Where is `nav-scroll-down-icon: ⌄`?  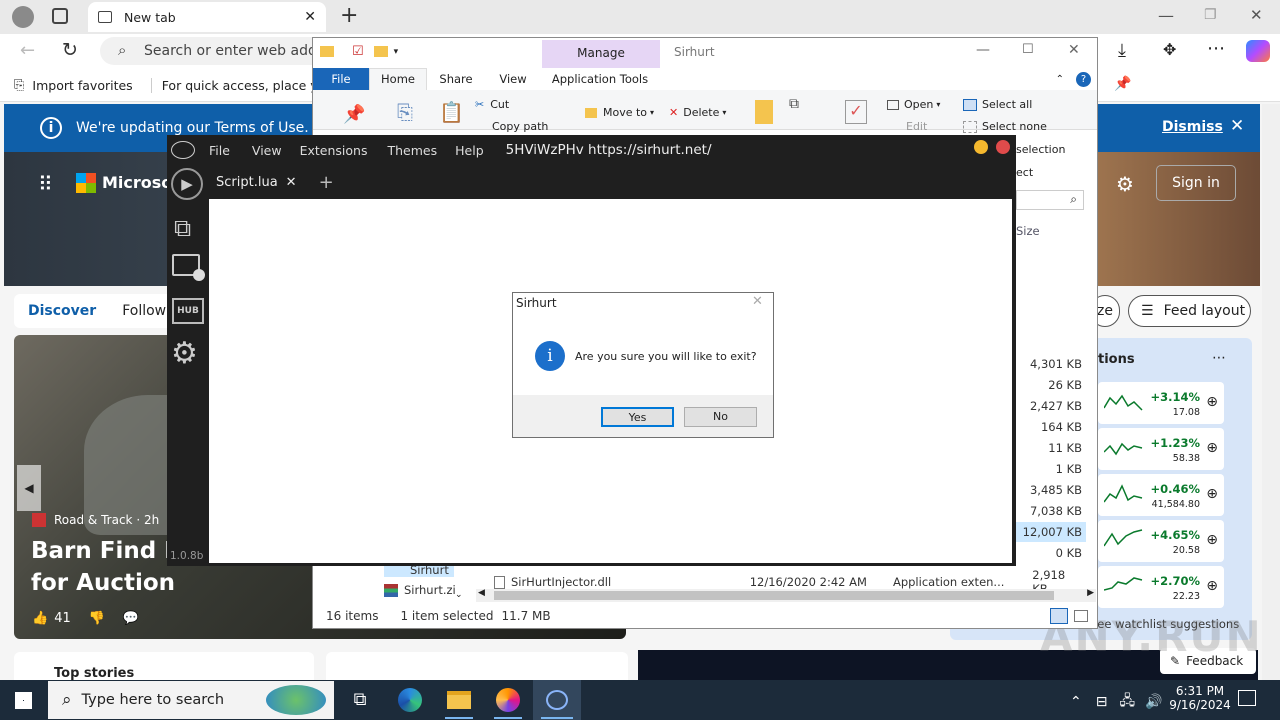
nav-scroll-down-icon: ⌄ is located at coordinates (459, 595).